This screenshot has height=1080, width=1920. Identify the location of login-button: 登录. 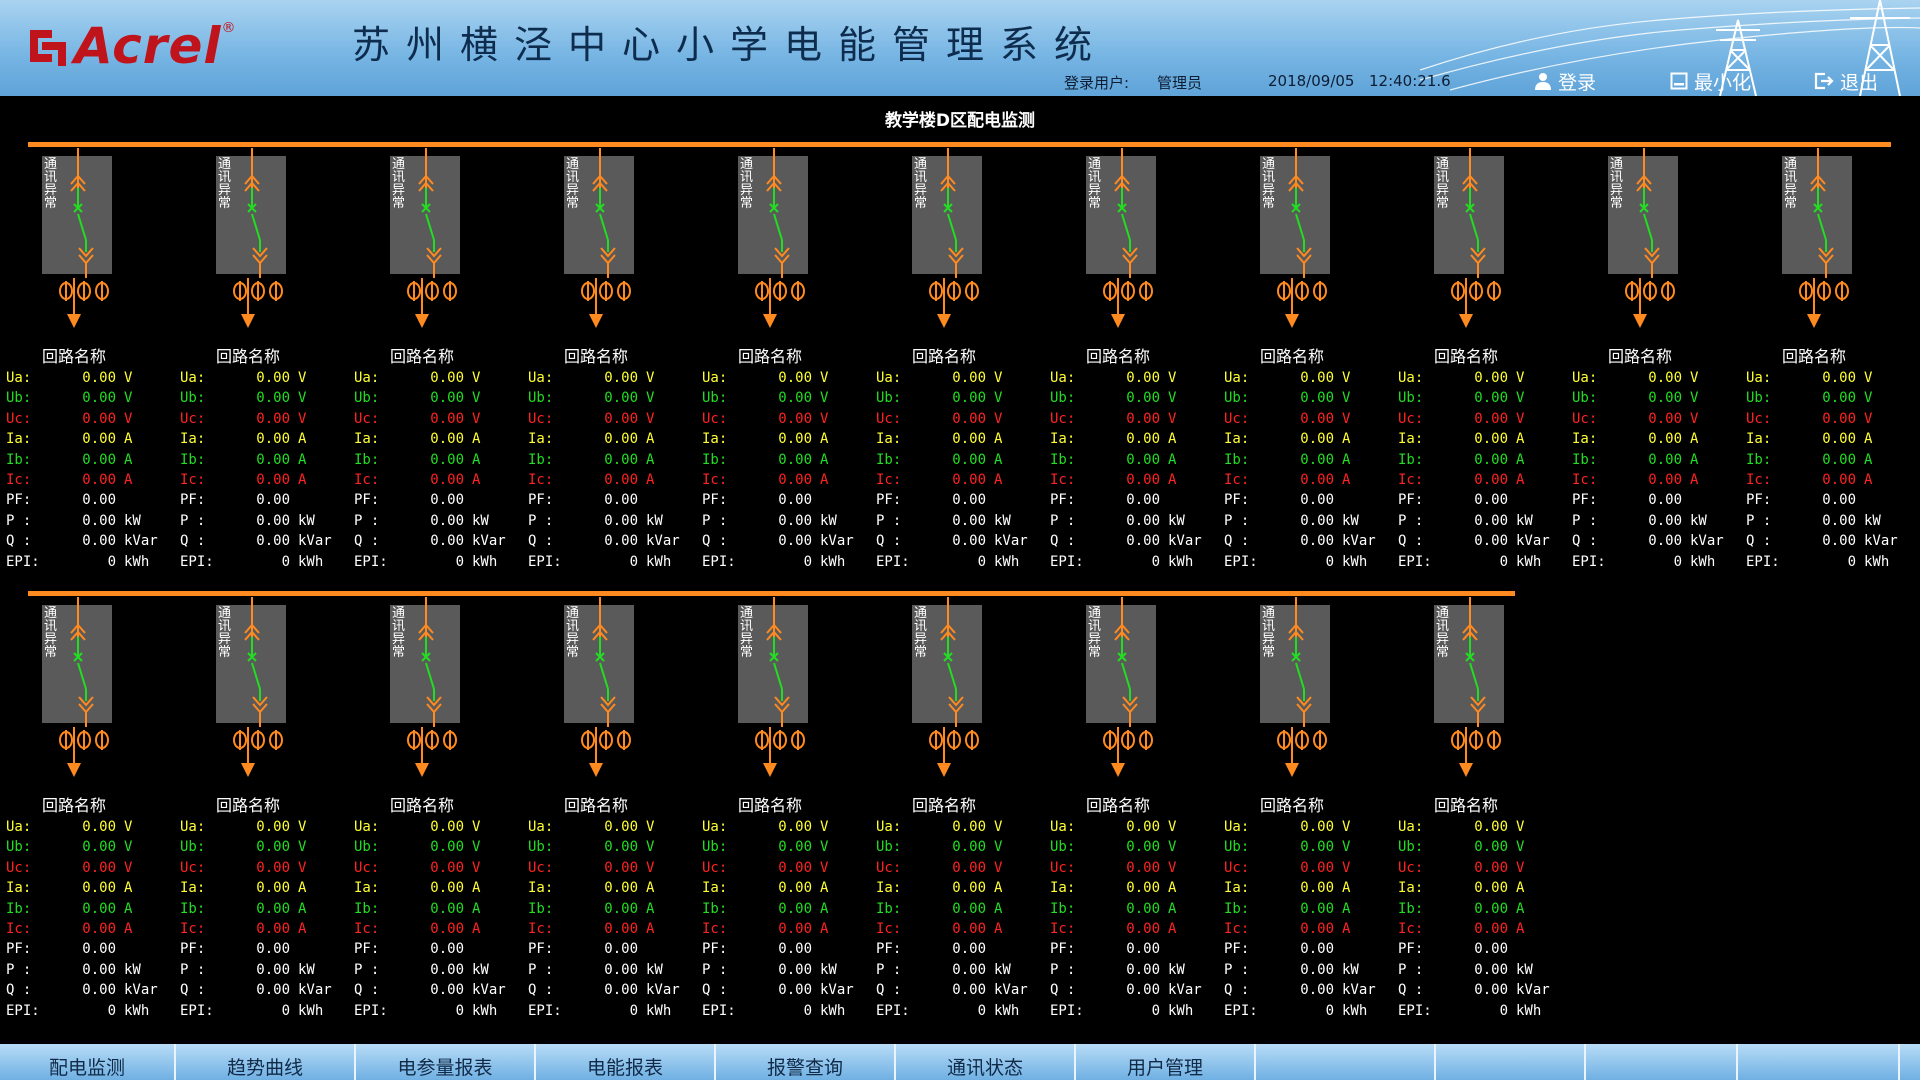
(1565, 81).